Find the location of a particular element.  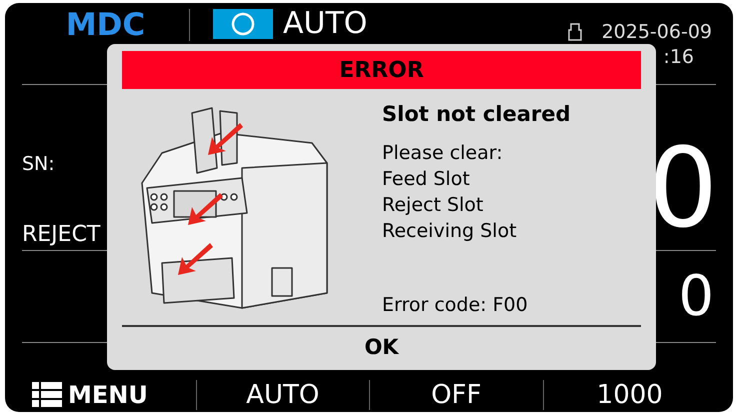

list-icon is located at coordinates (47, 395).